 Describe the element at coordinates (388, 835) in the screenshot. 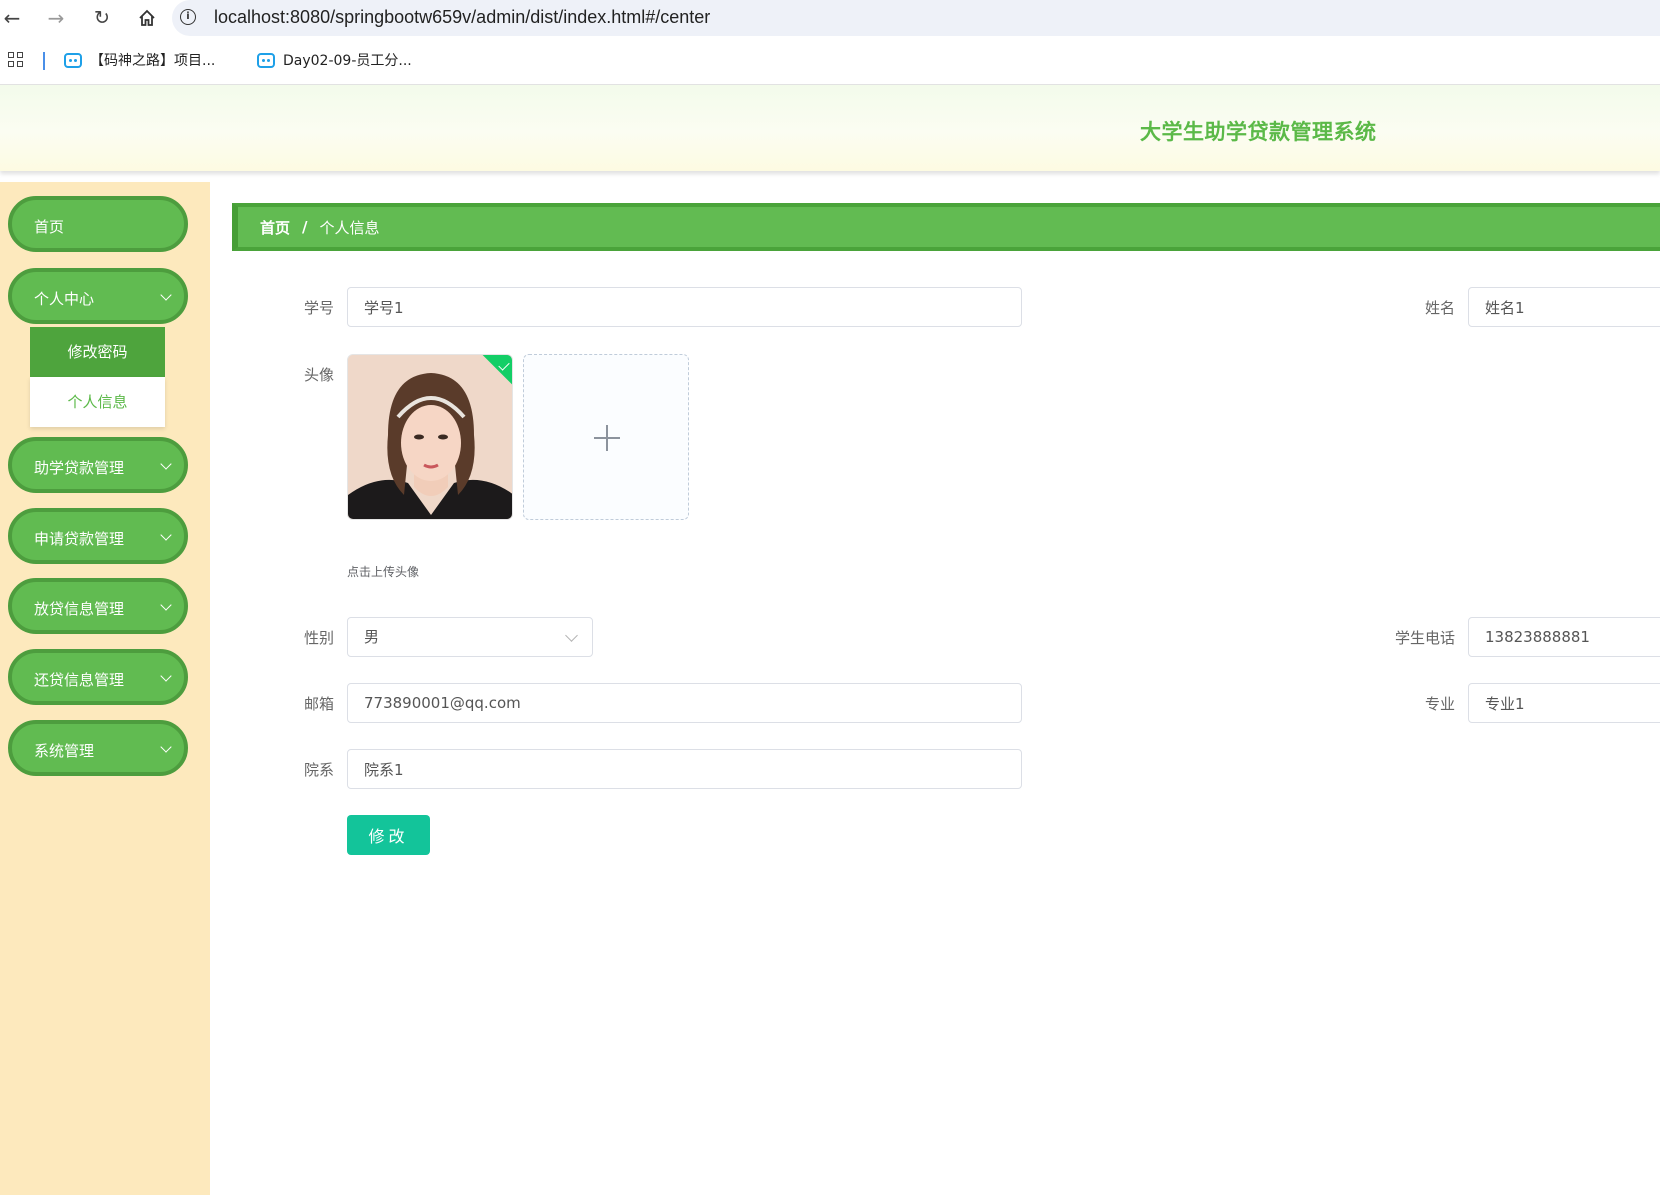

I see `submit-button: 修改` at that location.